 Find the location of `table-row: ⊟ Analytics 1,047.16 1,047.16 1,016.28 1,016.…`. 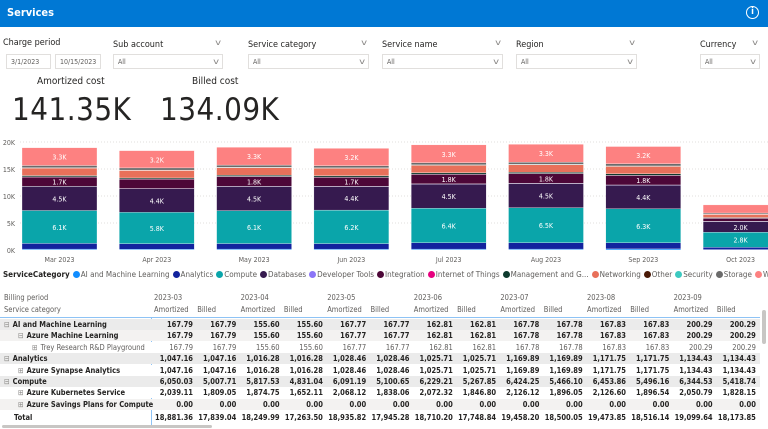

table-row: ⊟ Analytics 1,047.16 1,047.16 1,016.28 1,016.… is located at coordinates (380, 359).